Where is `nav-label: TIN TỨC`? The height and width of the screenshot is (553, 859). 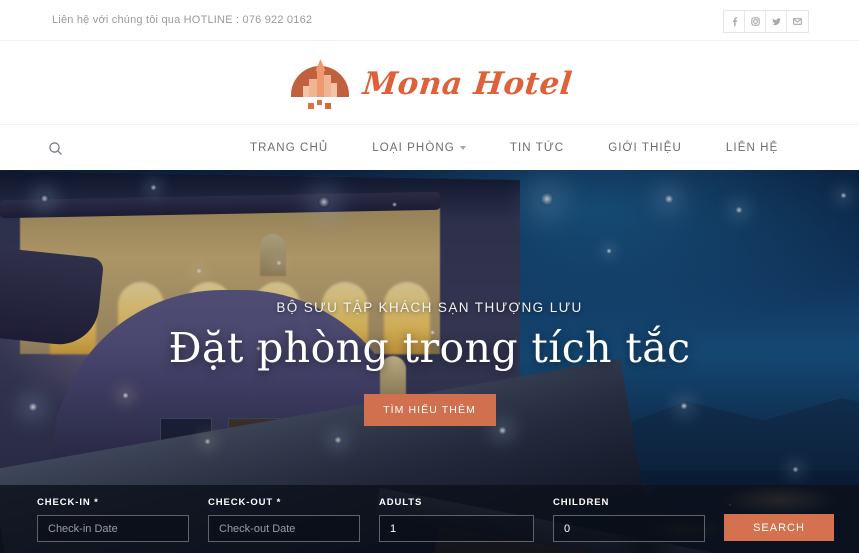
nav-label: TIN TỨC is located at coordinates (537, 148).